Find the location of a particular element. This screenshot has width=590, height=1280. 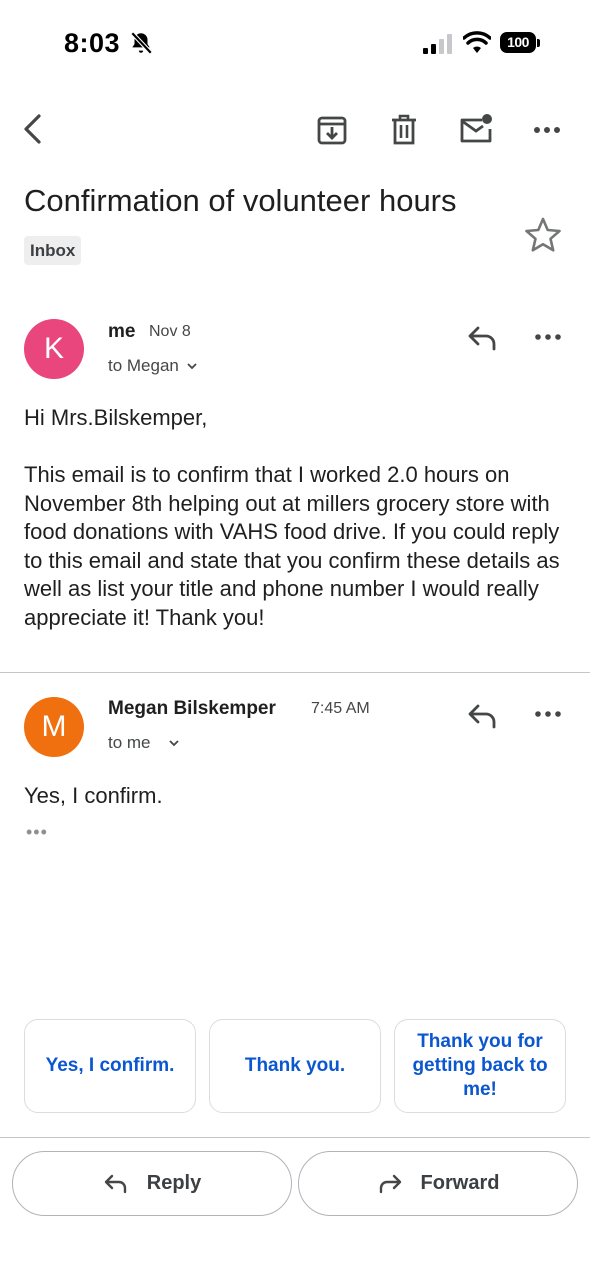

message-divider is located at coordinates (295, 672).